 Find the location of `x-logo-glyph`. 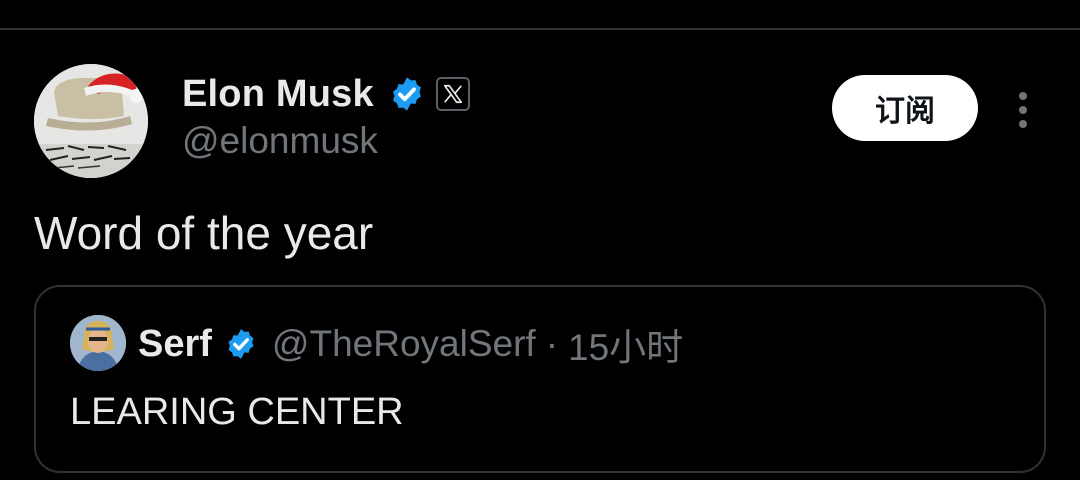

x-logo-glyph is located at coordinates (452, 94).